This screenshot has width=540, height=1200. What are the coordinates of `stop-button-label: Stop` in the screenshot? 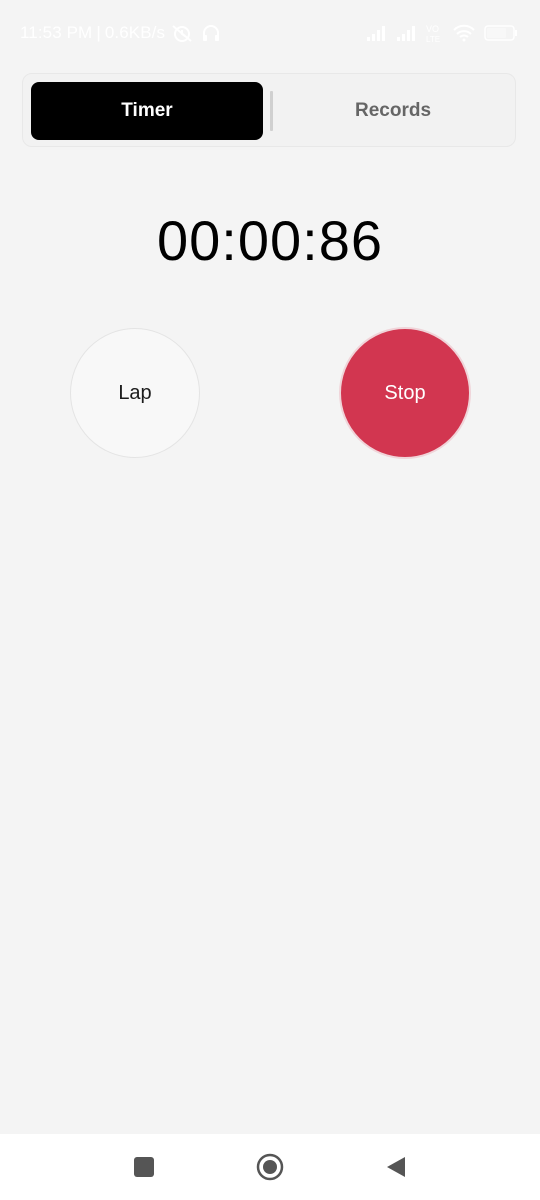 It's located at (405, 392).